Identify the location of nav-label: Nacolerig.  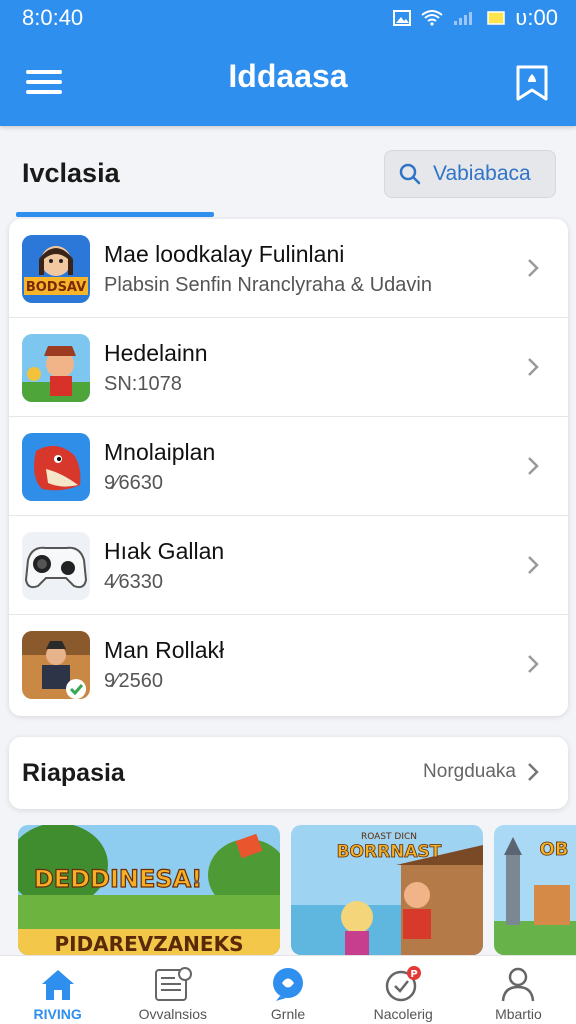
(403, 1014).